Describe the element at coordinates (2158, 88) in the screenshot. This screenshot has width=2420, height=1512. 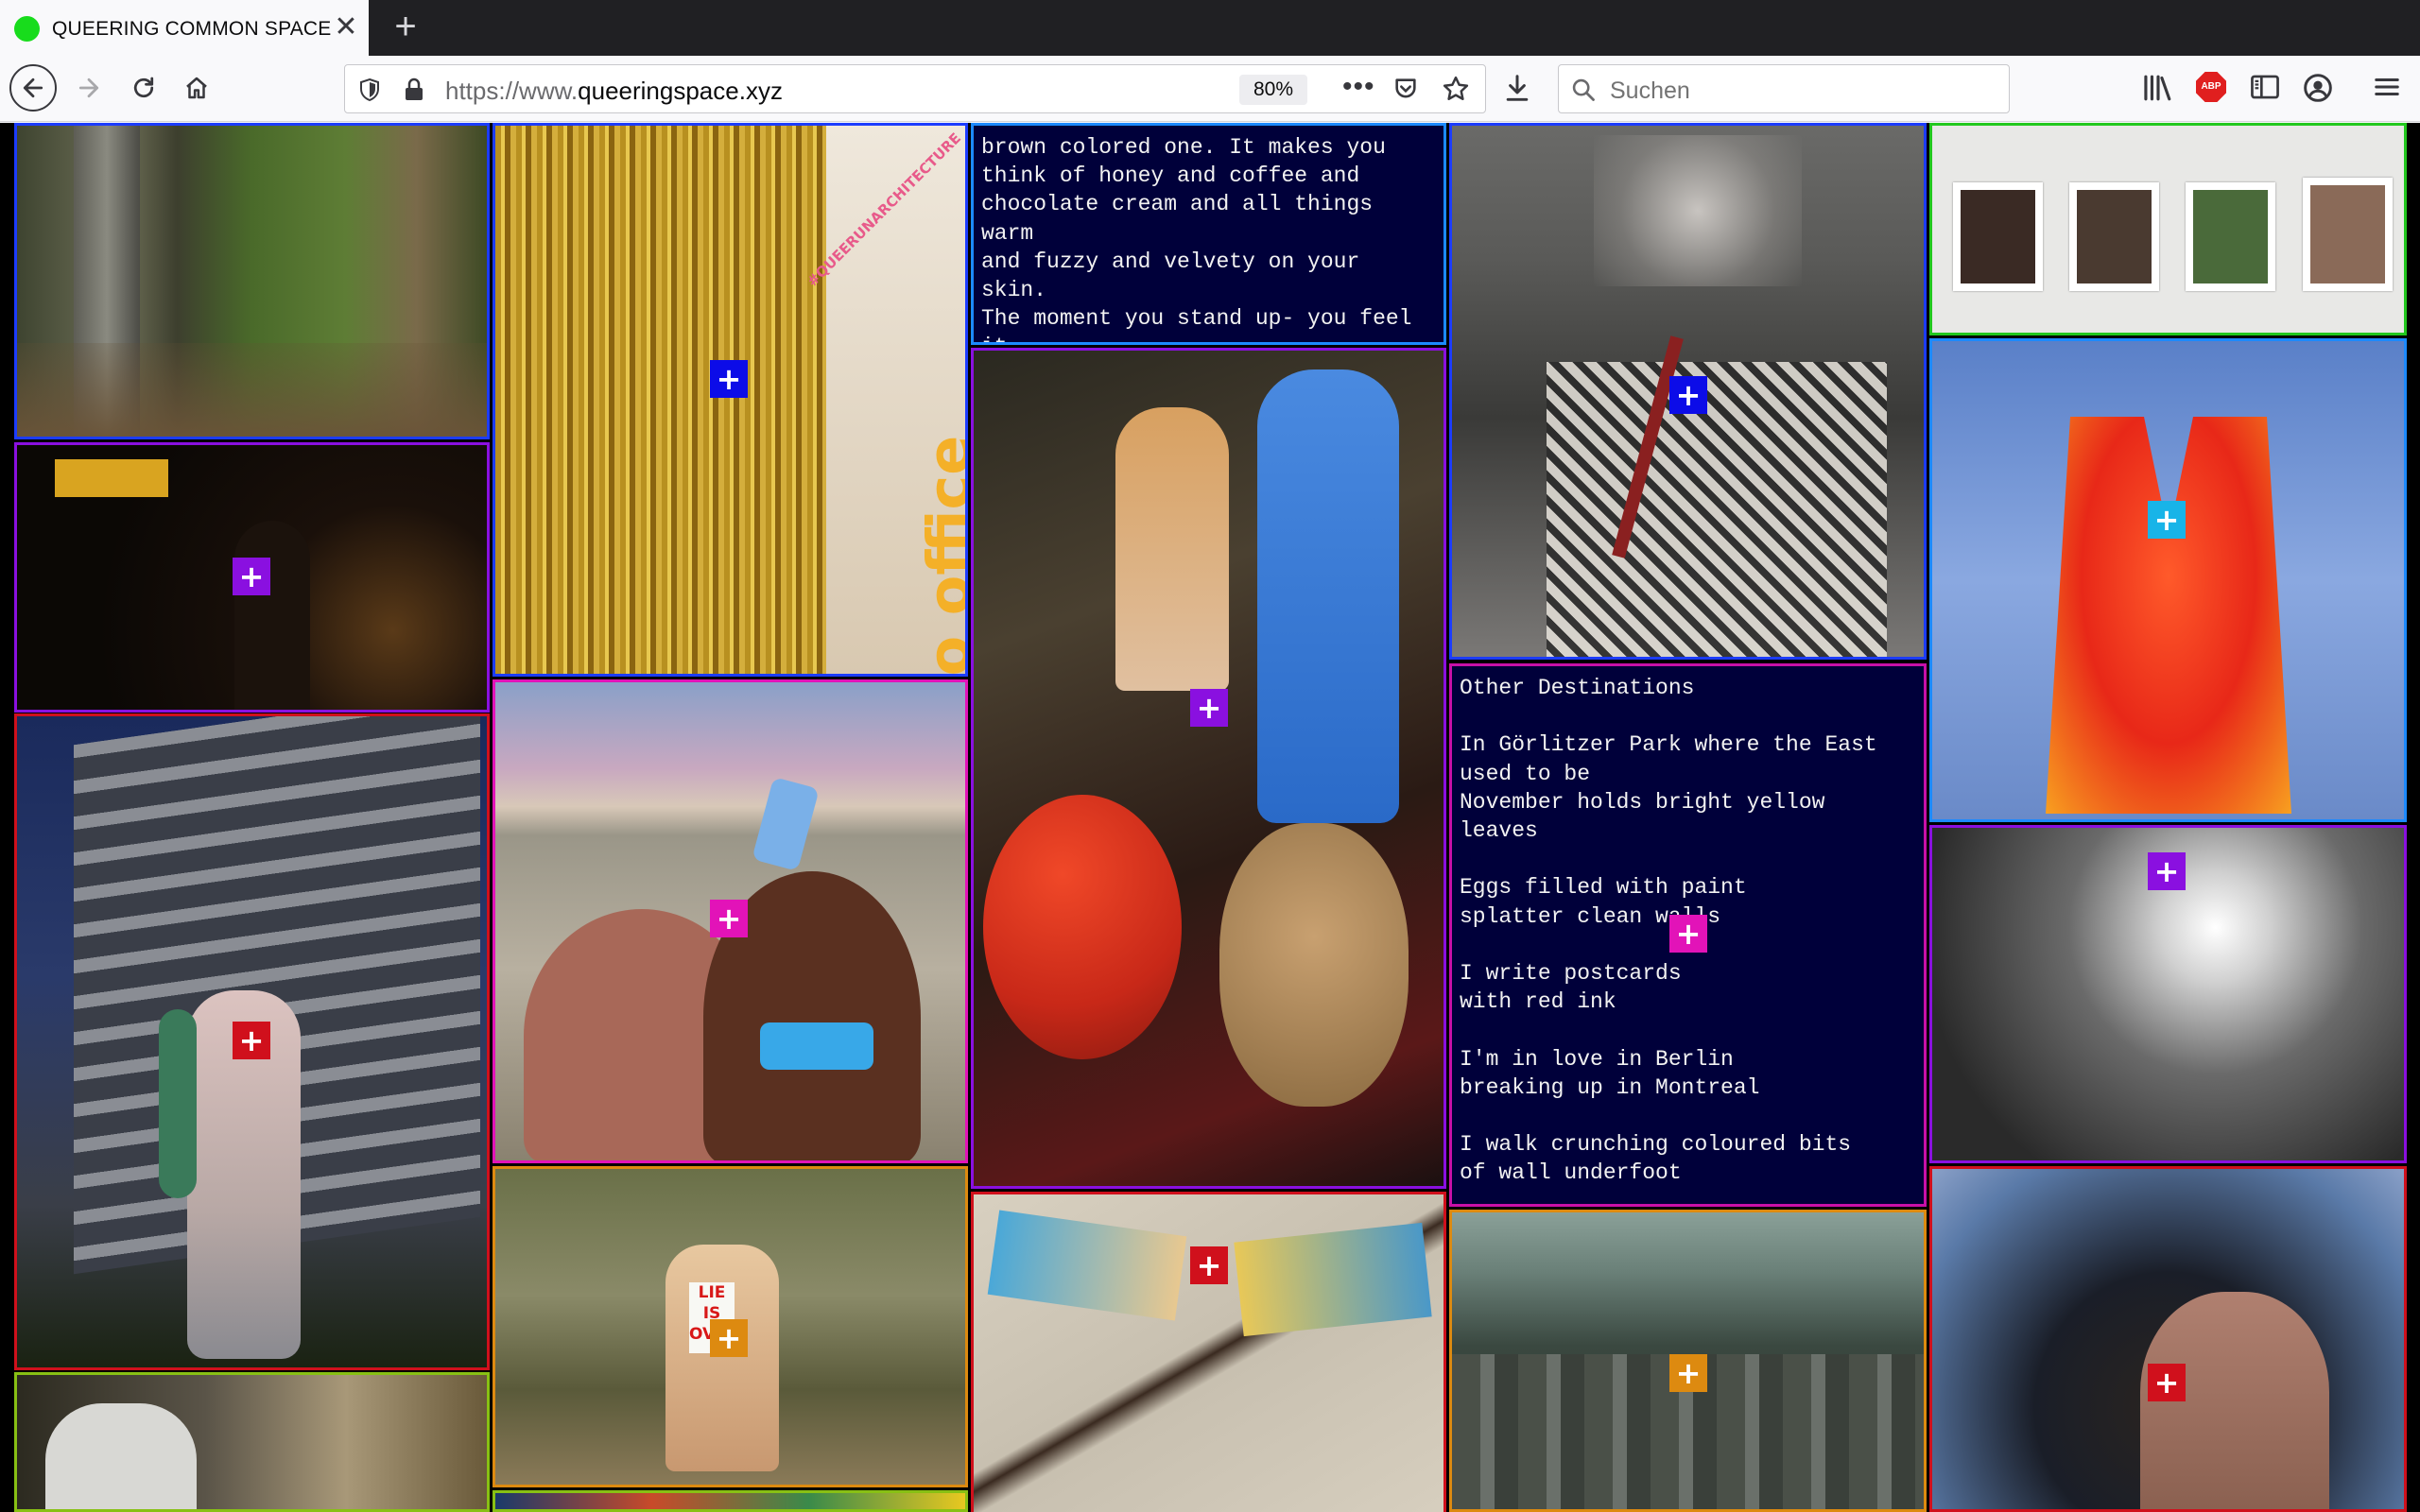
I see `library-icon` at that location.